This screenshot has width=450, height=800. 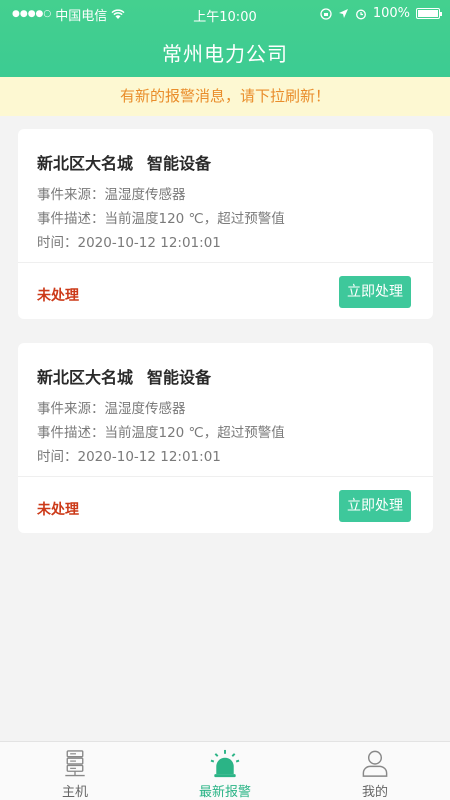 I want to click on status-bar: ●●●●○ 中国电信 上午10:00 100%, so click(x=225, y=14).